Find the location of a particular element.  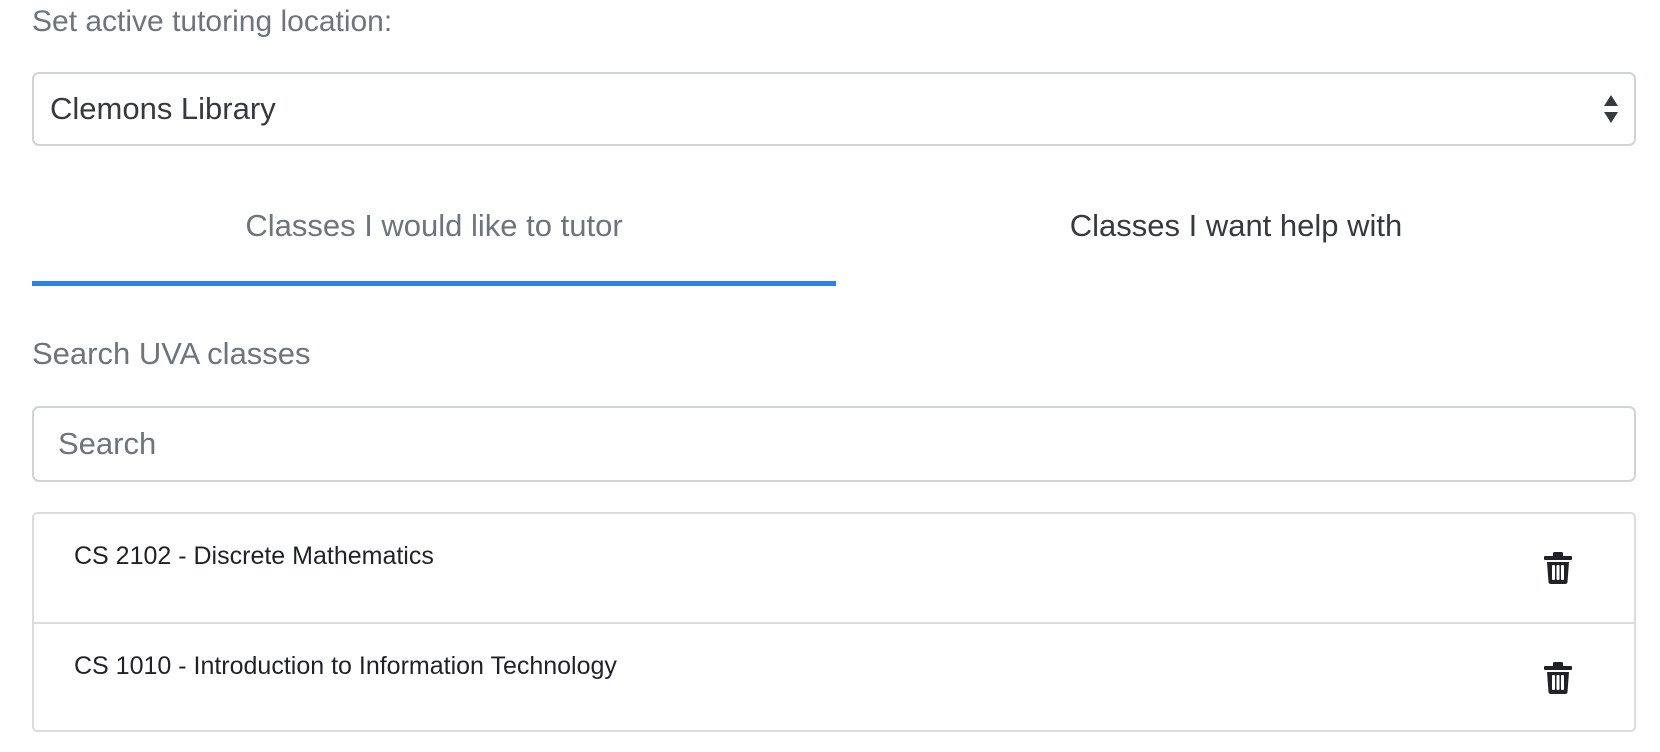

tab-tutor-classes: Classes I would like to tutor is located at coordinates (434, 238).